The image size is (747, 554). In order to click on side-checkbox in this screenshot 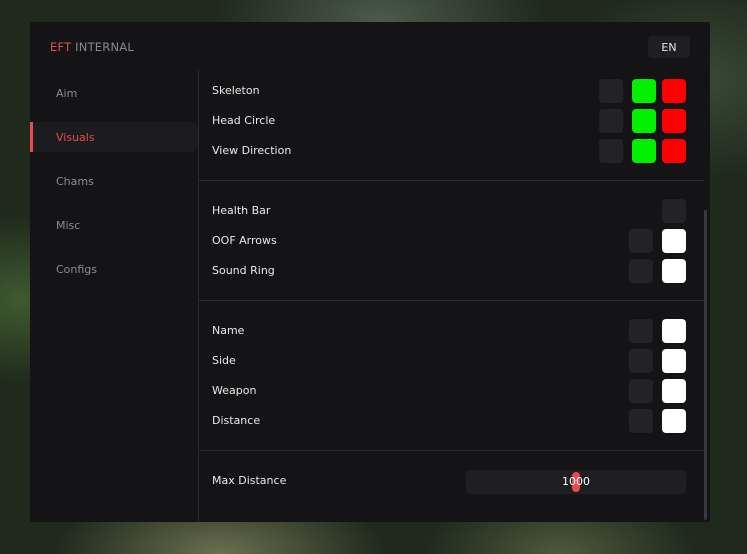, I will do `click(641, 361)`.